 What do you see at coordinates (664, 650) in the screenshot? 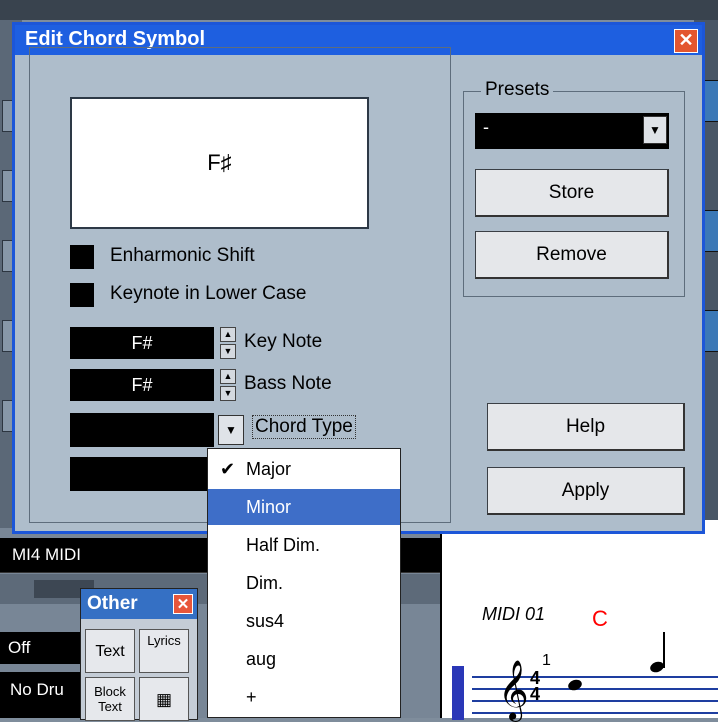
I see `note-stem` at bounding box center [664, 650].